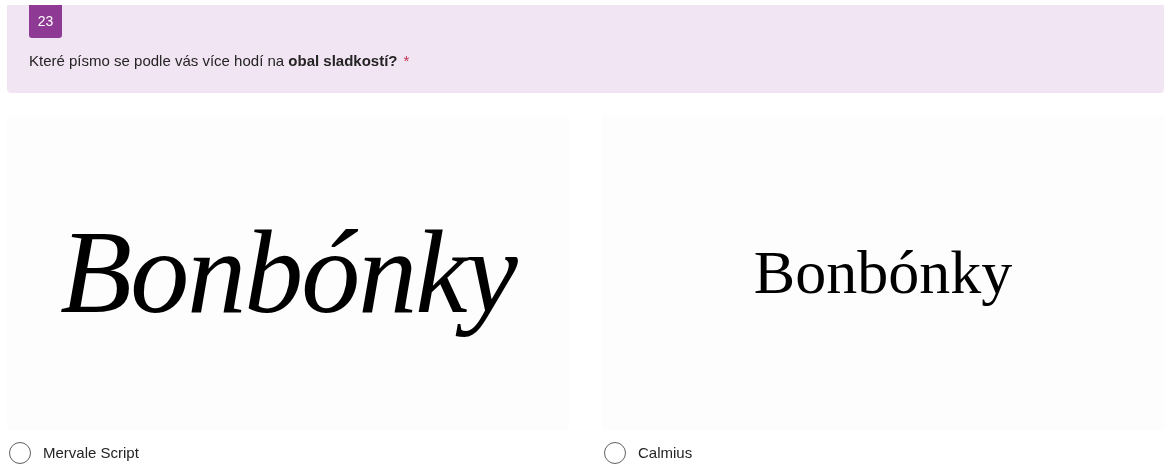  I want to click on required-mark: *, so click(406, 61).